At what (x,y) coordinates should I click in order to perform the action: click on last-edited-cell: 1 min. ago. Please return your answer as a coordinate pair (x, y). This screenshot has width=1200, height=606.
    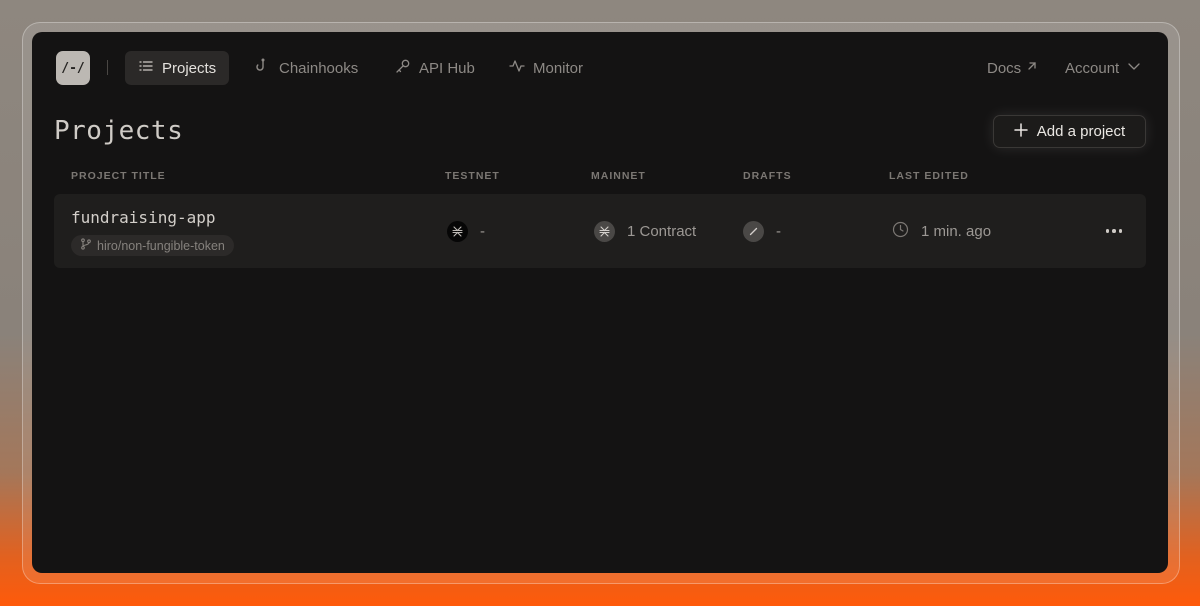
    Looking at the image, I should click on (941, 231).